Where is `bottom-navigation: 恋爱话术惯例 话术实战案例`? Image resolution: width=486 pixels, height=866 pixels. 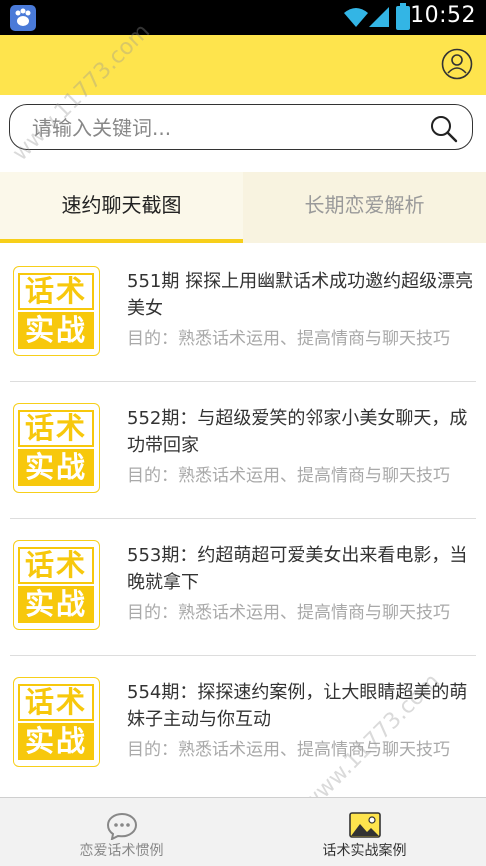 bottom-navigation: 恋爱话术惯例 话术实战案例 is located at coordinates (243, 831).